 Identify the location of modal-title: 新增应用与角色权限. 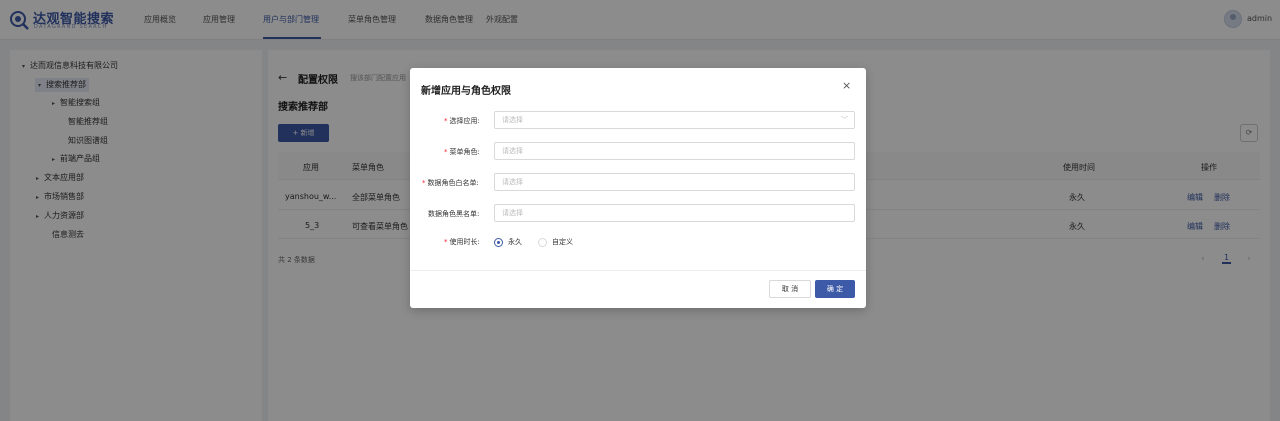
(466, 91).